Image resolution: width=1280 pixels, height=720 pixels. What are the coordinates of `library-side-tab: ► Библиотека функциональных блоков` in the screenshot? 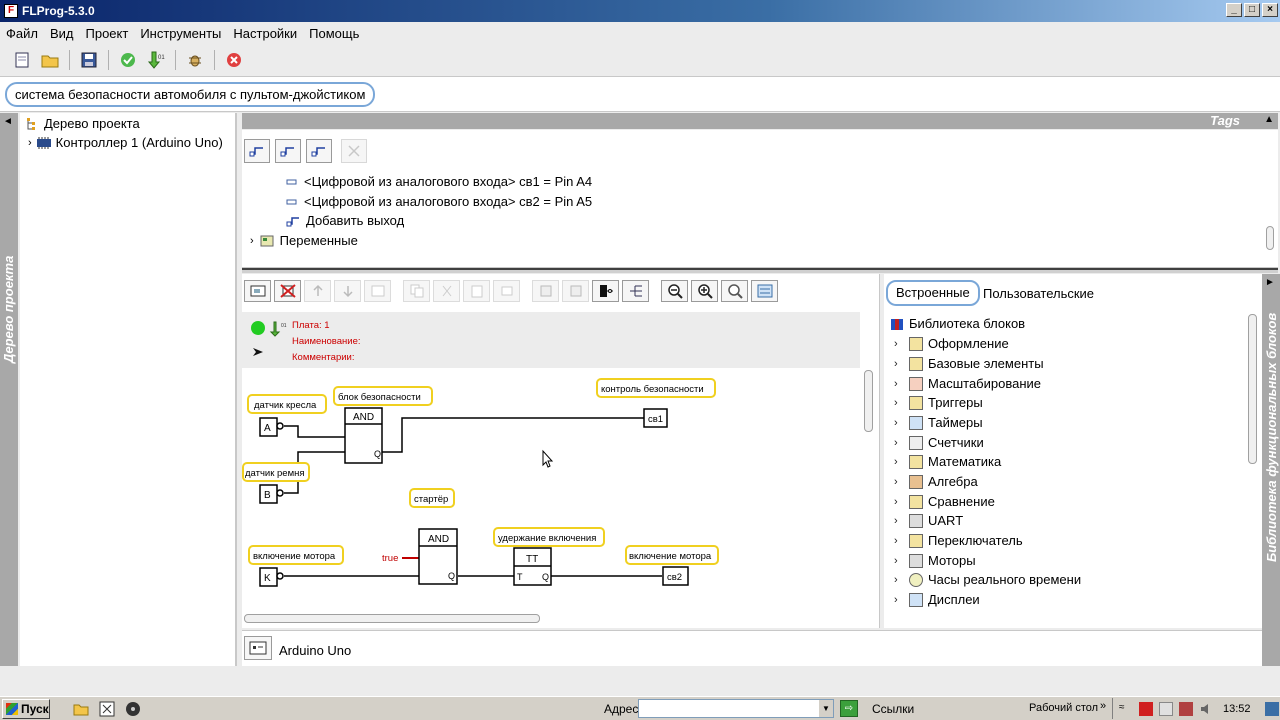 It's located at (1271, 470).